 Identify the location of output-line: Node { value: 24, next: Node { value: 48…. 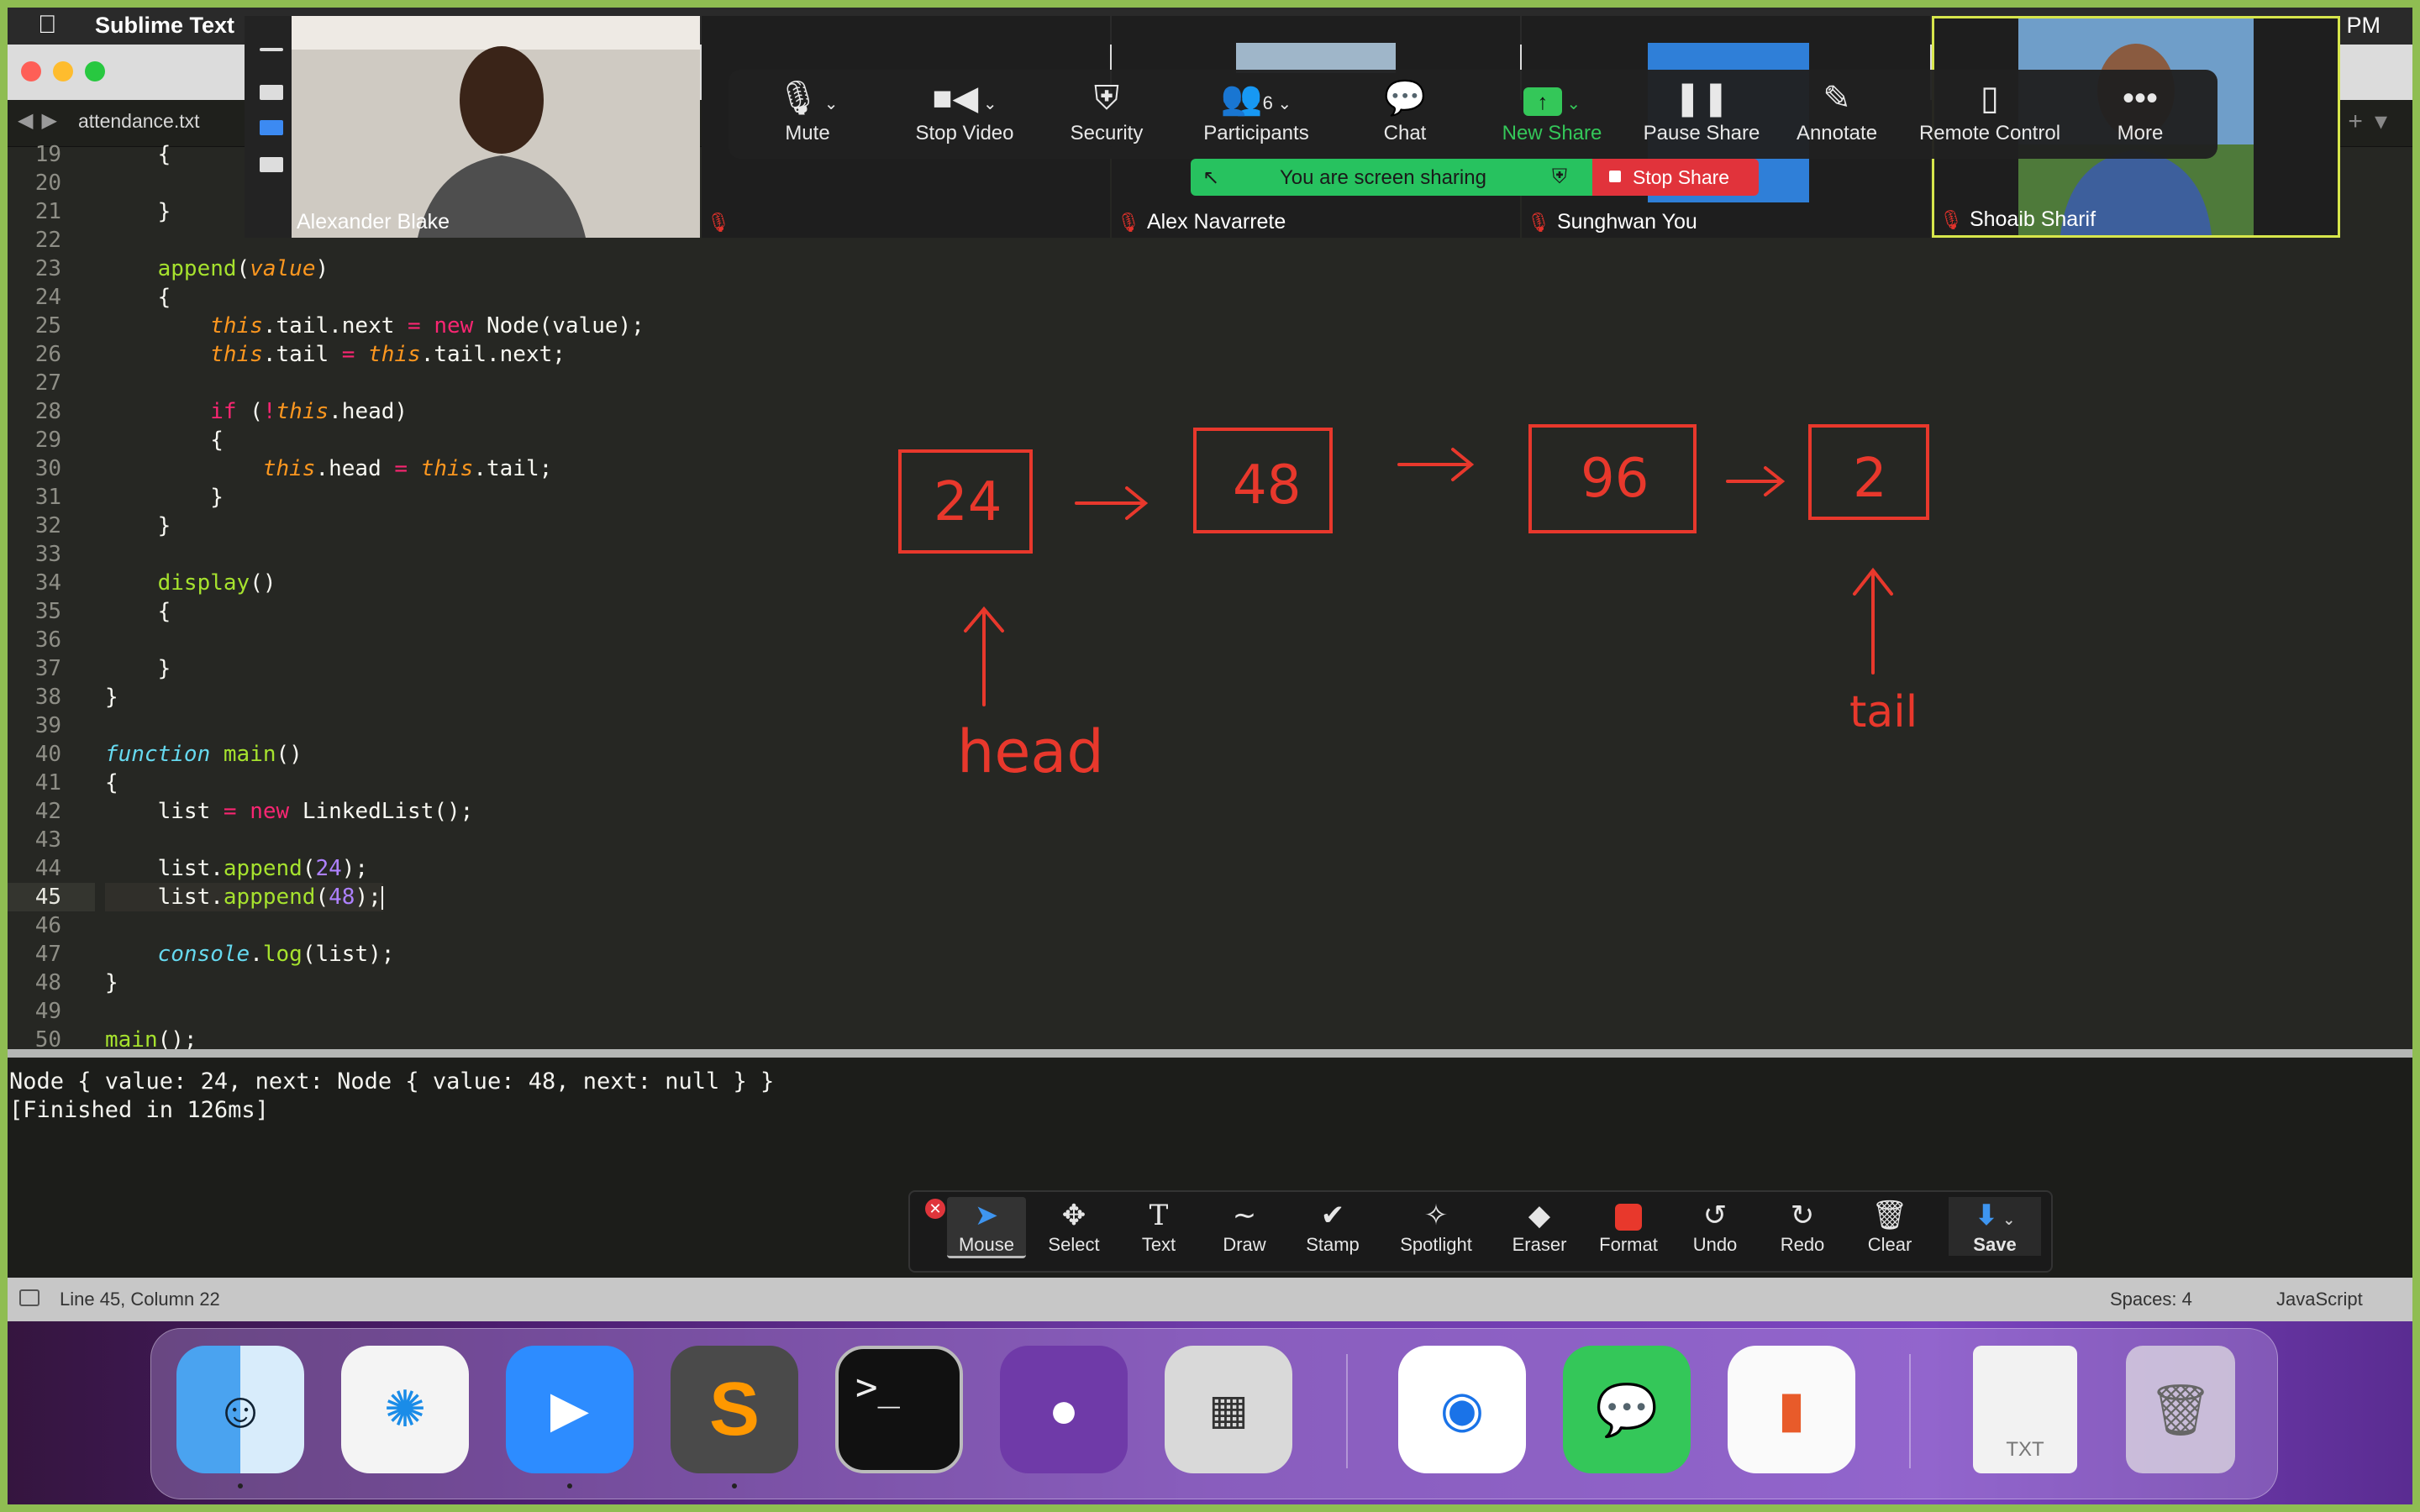
(392, 1081).